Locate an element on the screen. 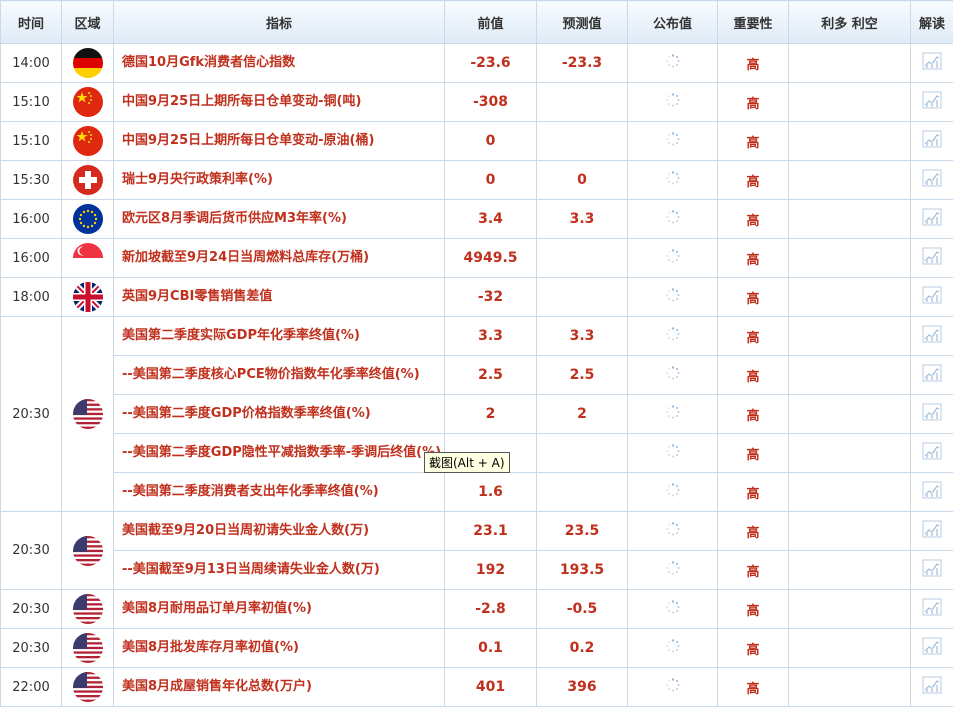 This screenshot has height=718, width=953. previous-cell: 0 is located at coordinates (490, 180).